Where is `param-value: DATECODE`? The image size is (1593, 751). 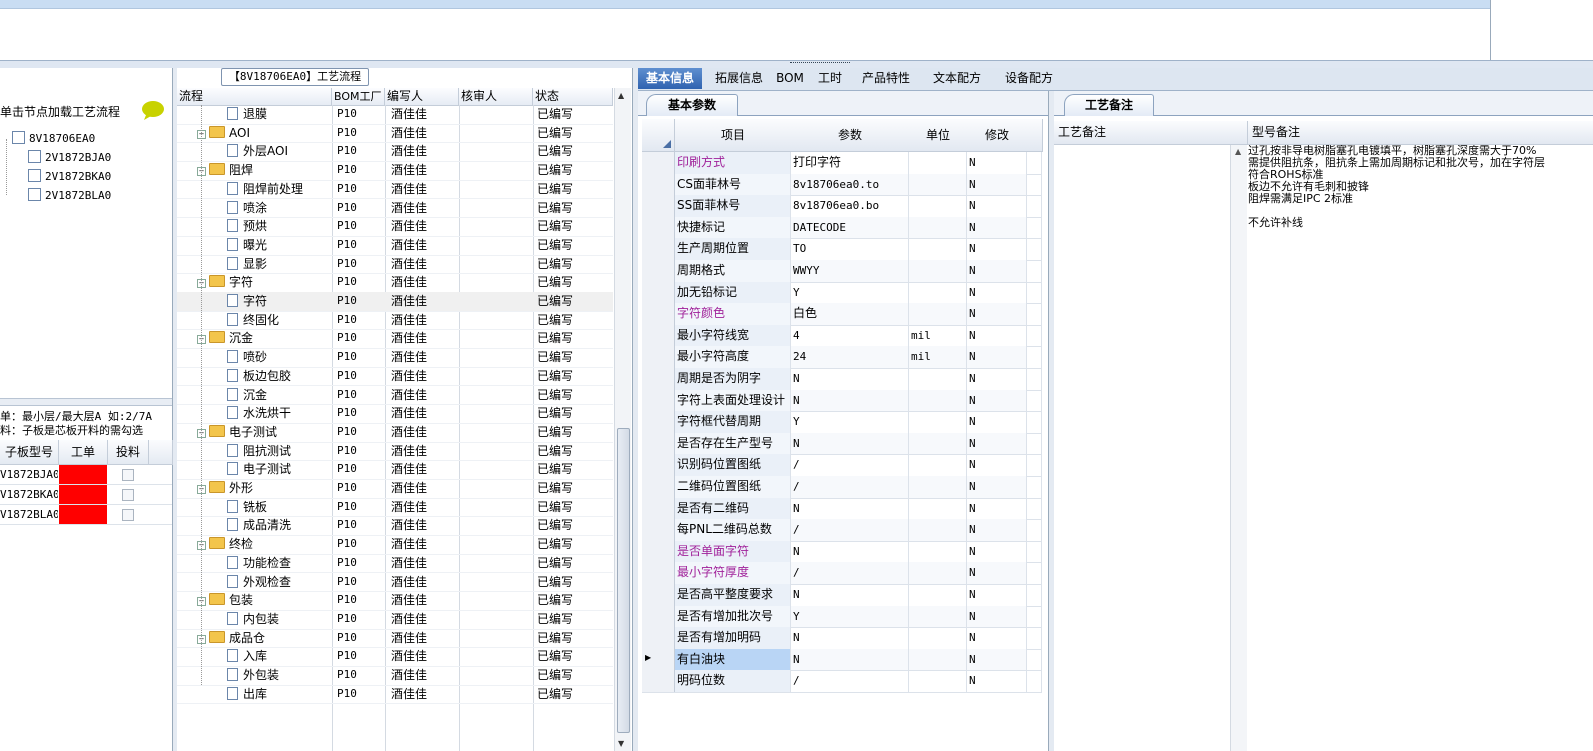 param-value: DATECODE is located at coordinates (850, 227).